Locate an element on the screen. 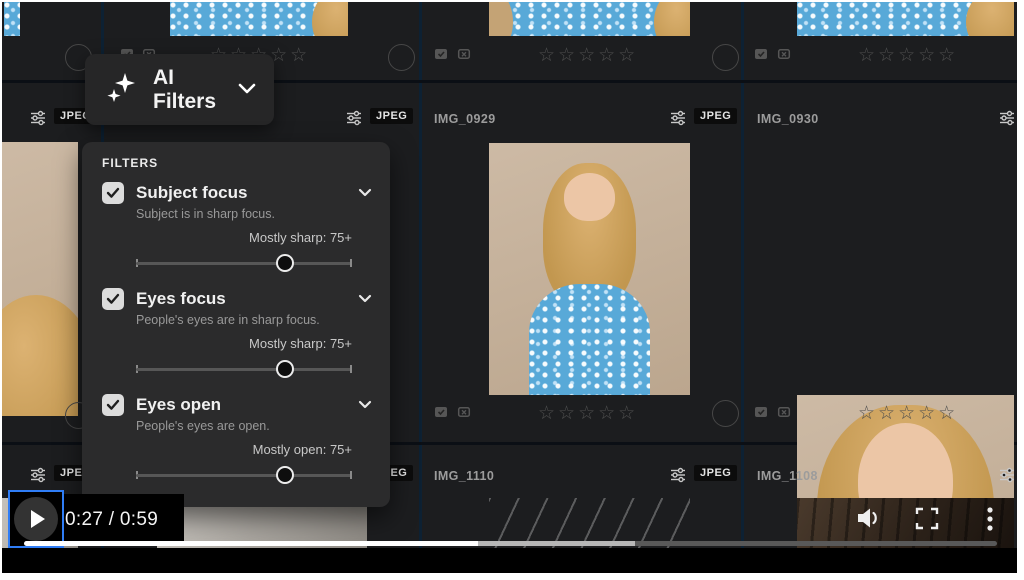  subject-focus-slider is located at coordinates (244, 263).